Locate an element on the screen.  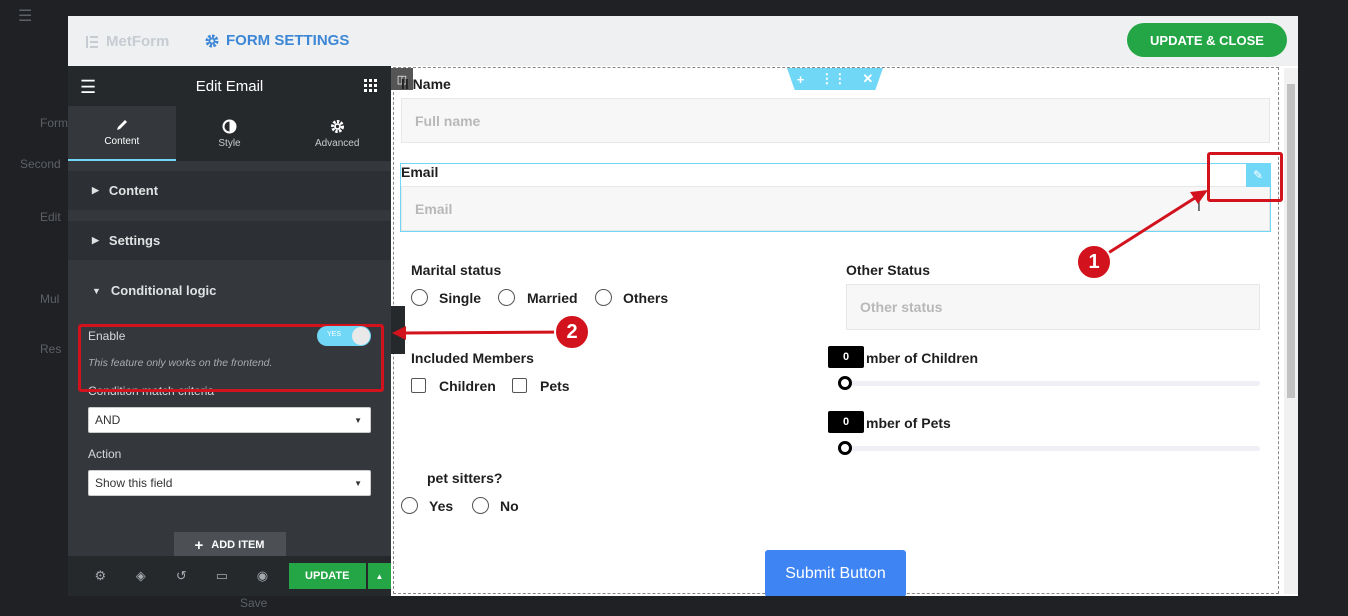
annotation-arrows is located at coordinates (800, 265).